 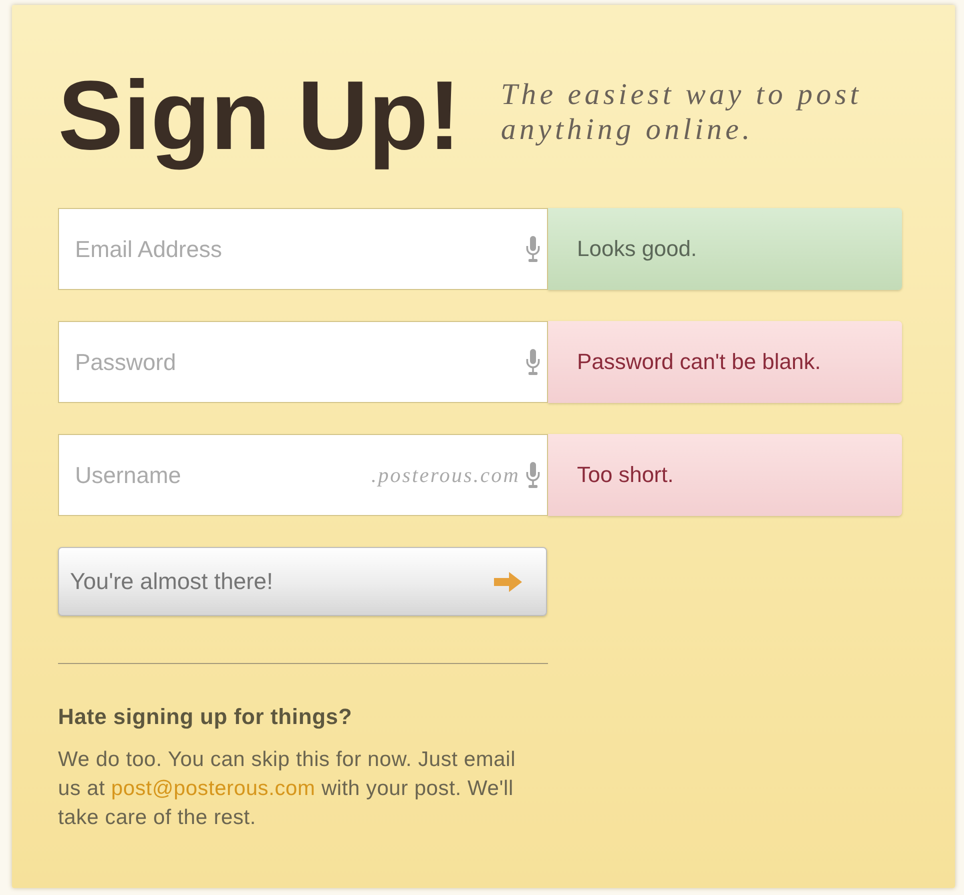 I want to click on domain-suffix: .posterous.com, so click(x=445, y=475).